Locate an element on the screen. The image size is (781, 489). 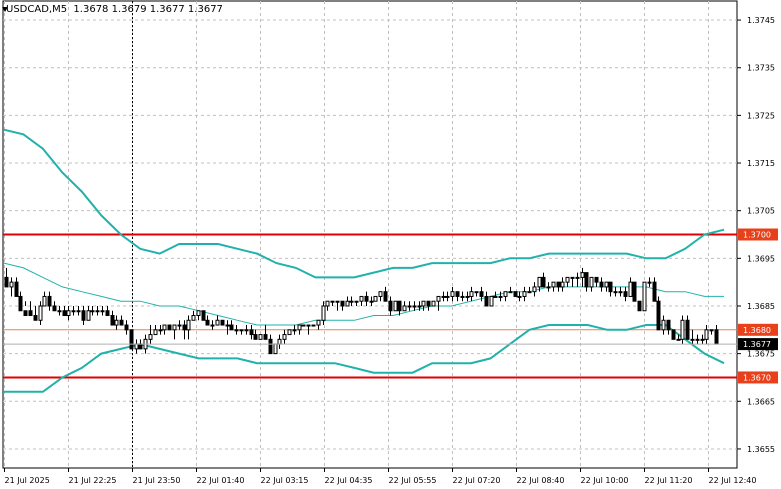
x-axis-tick-label: 22 Jul 01:40 is located at coordinates (221, 480).